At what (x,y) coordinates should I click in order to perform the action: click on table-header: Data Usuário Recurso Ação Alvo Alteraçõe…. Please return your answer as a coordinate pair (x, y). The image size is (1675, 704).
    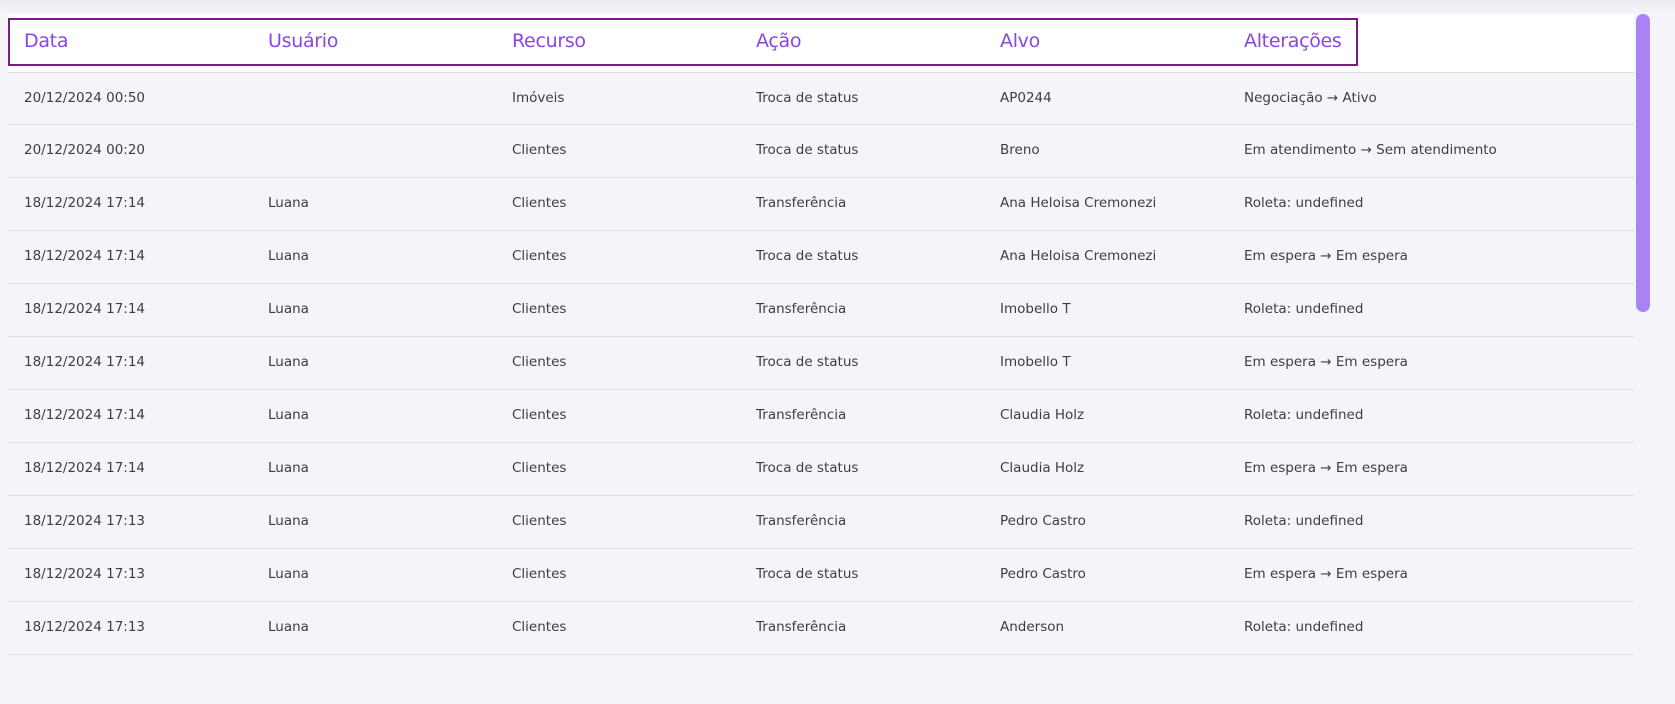
    Looking at the image, I should click on (821, 43).